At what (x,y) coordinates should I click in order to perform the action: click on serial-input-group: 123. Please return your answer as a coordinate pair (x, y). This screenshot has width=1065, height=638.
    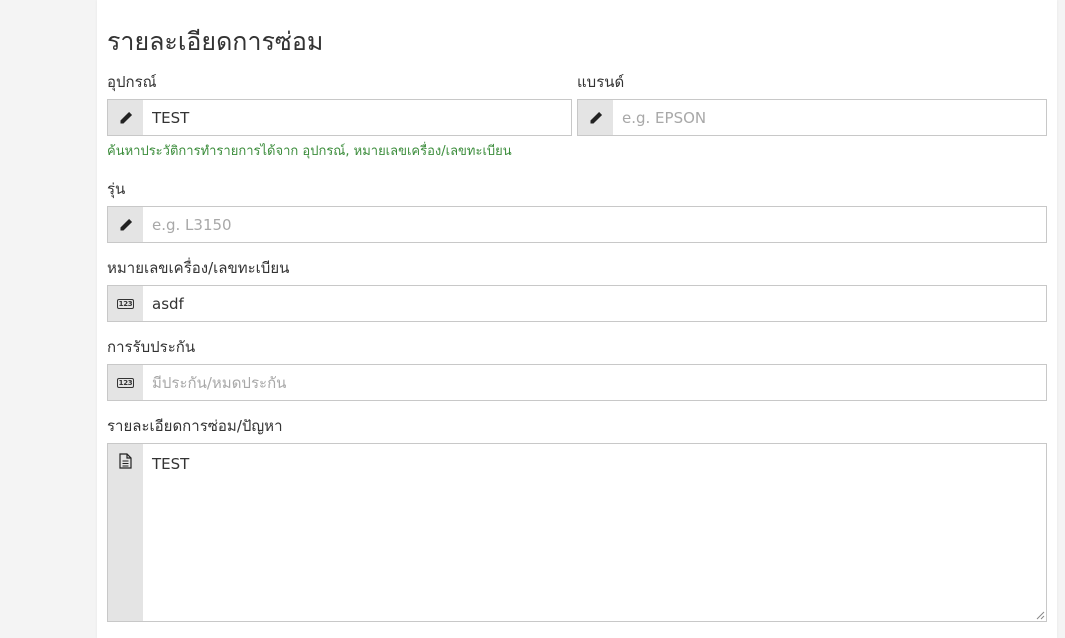
    Looking at the image, I should click on (577, 303).